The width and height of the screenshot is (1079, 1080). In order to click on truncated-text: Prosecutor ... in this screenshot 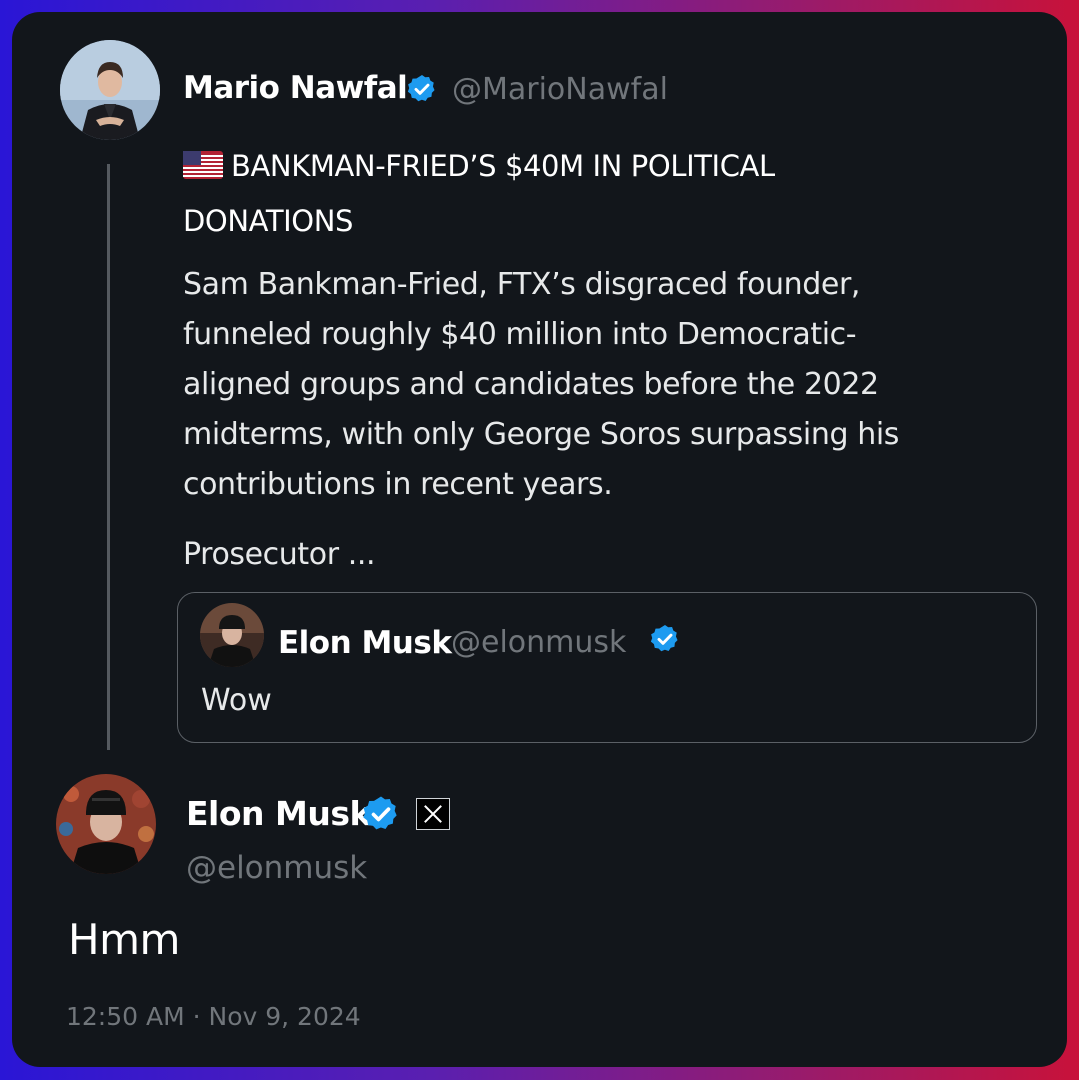, I will do `click(279, 555)`.